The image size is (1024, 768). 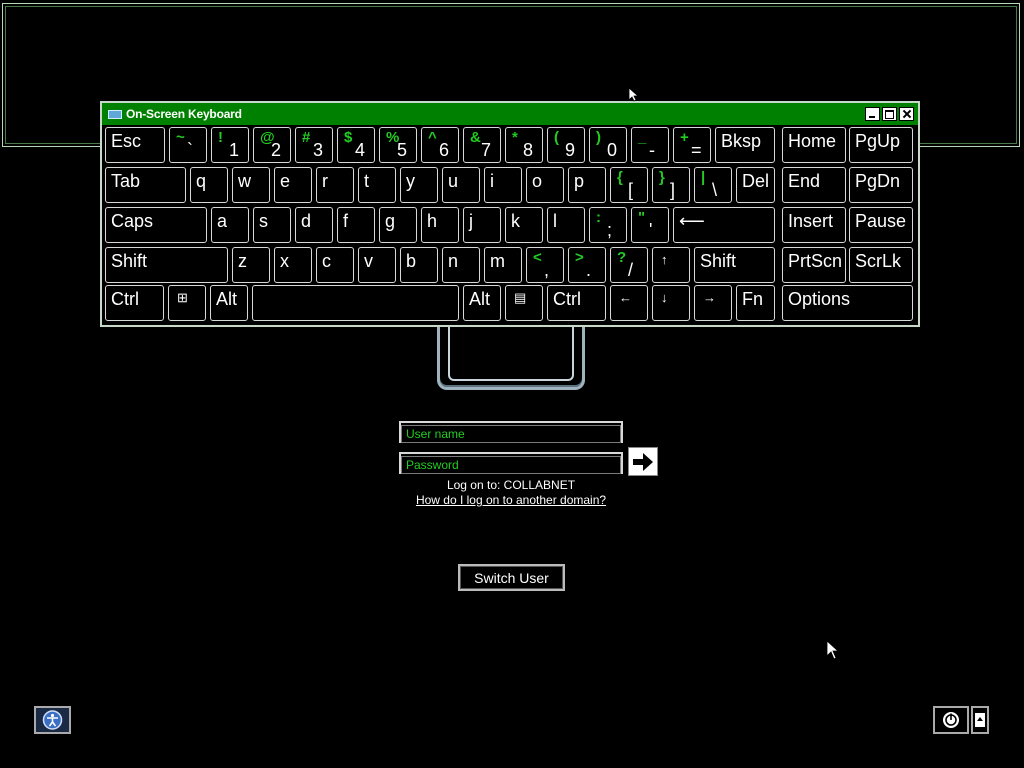 I want to click on key-label: Home, so click(x=812, y=141).